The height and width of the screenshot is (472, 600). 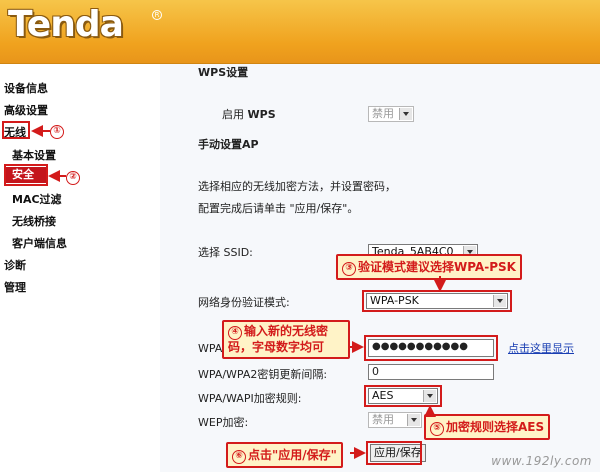 I want to click on callout-step-3: ③ 验证模式建议选择WPA-PSK, so click(x=429, y=267).